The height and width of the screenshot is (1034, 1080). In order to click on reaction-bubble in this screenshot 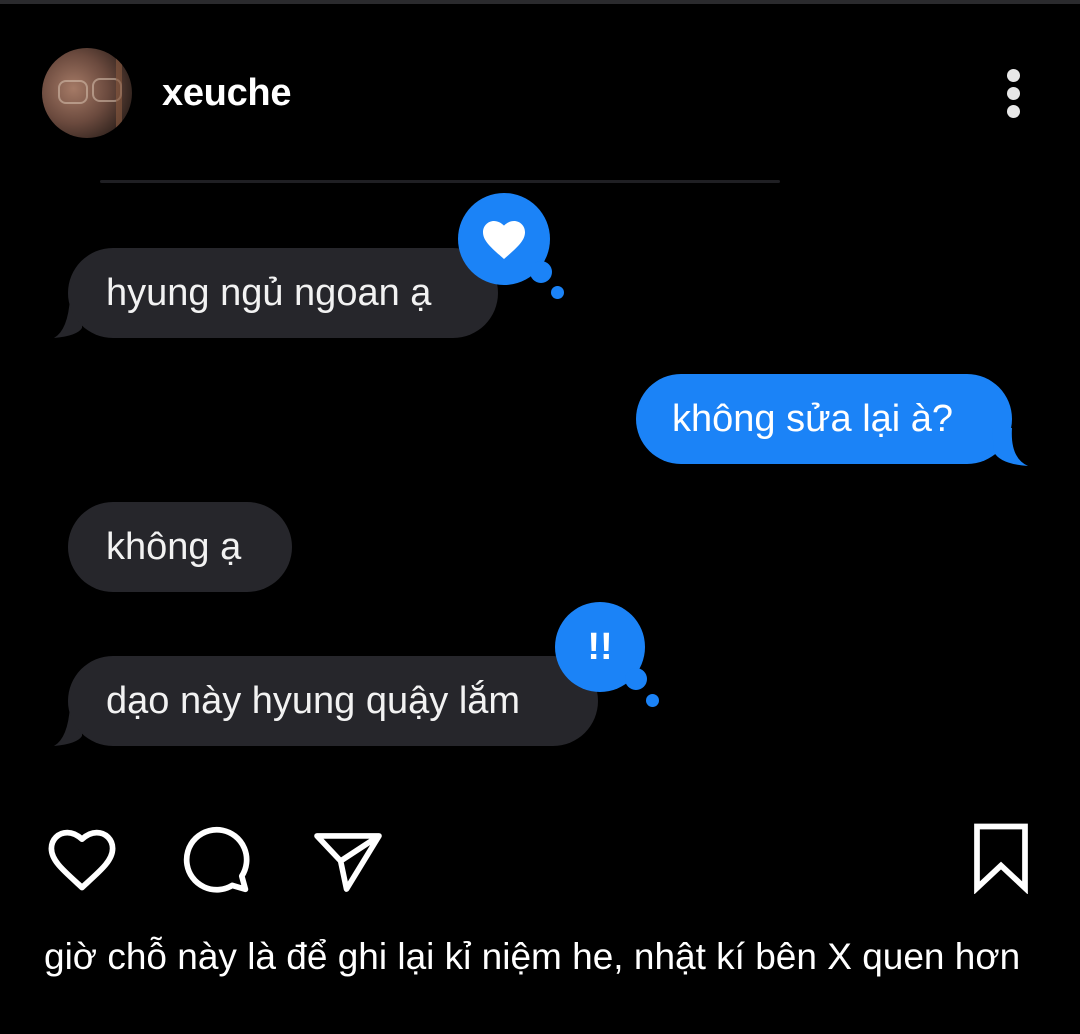, I will do `click(505, 239)`.